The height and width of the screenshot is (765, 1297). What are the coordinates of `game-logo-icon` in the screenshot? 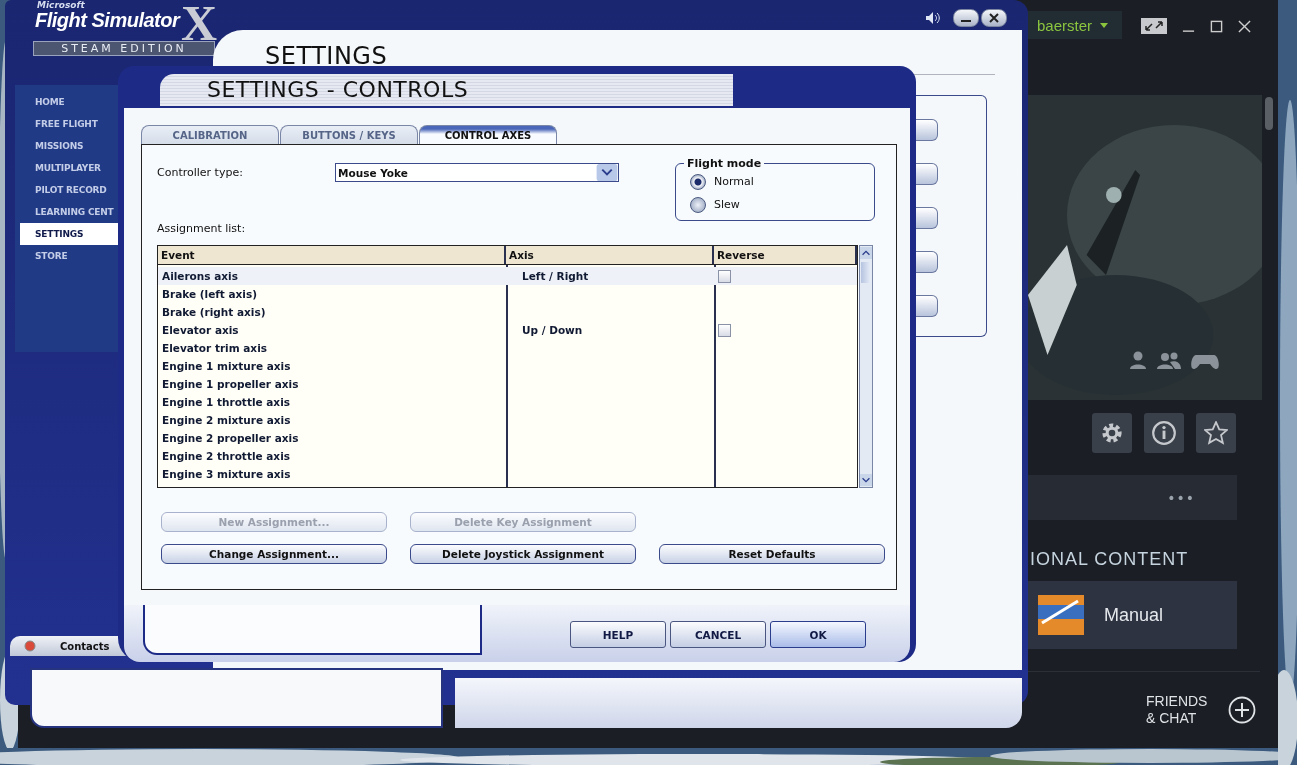 It's located at (1061, 615).